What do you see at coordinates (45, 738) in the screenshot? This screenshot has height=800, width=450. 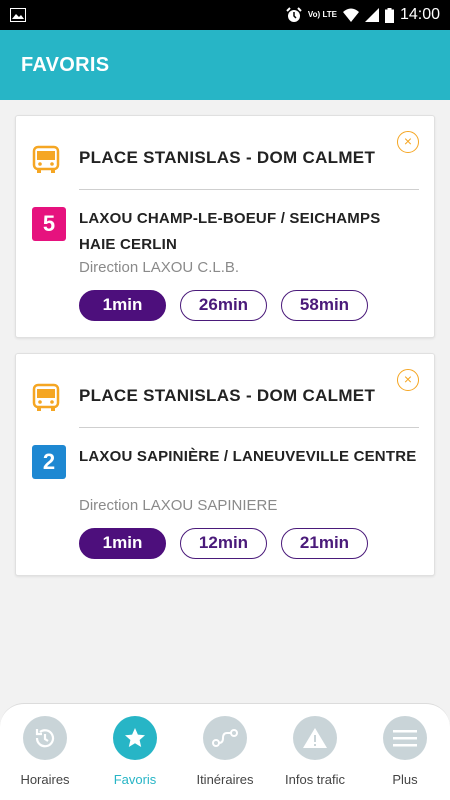 I see `clock-history-icon` at bounding box center [45, 738].